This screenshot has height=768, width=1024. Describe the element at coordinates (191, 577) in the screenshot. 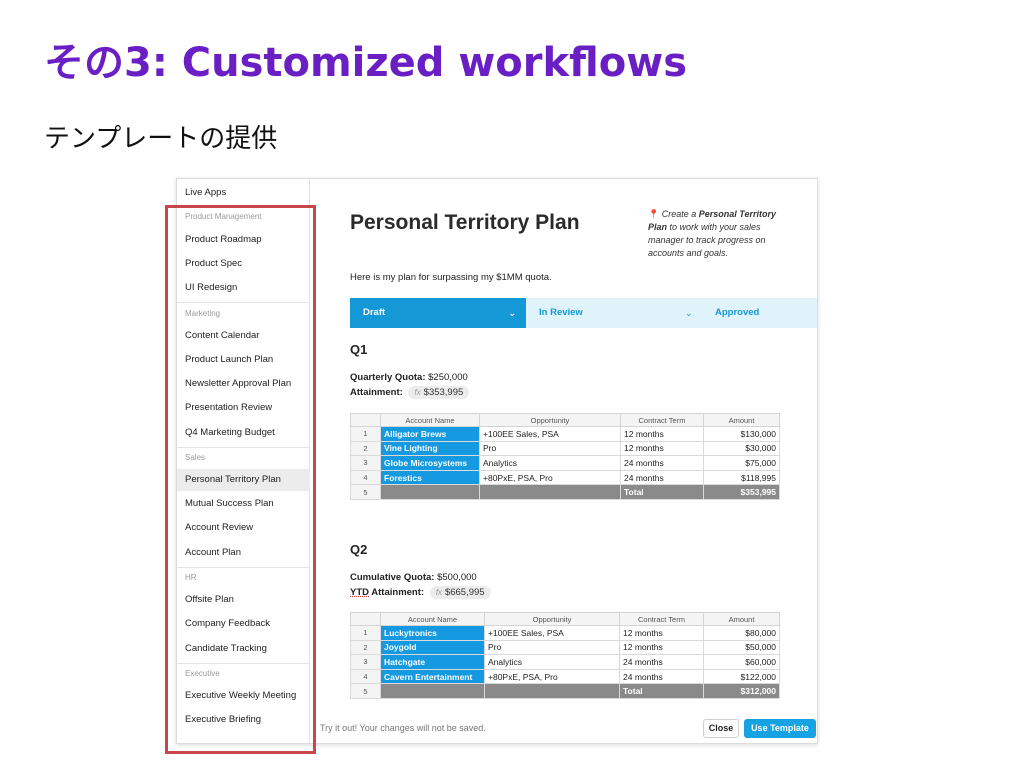

I see `sidebar-section-hr: HR` at that location.